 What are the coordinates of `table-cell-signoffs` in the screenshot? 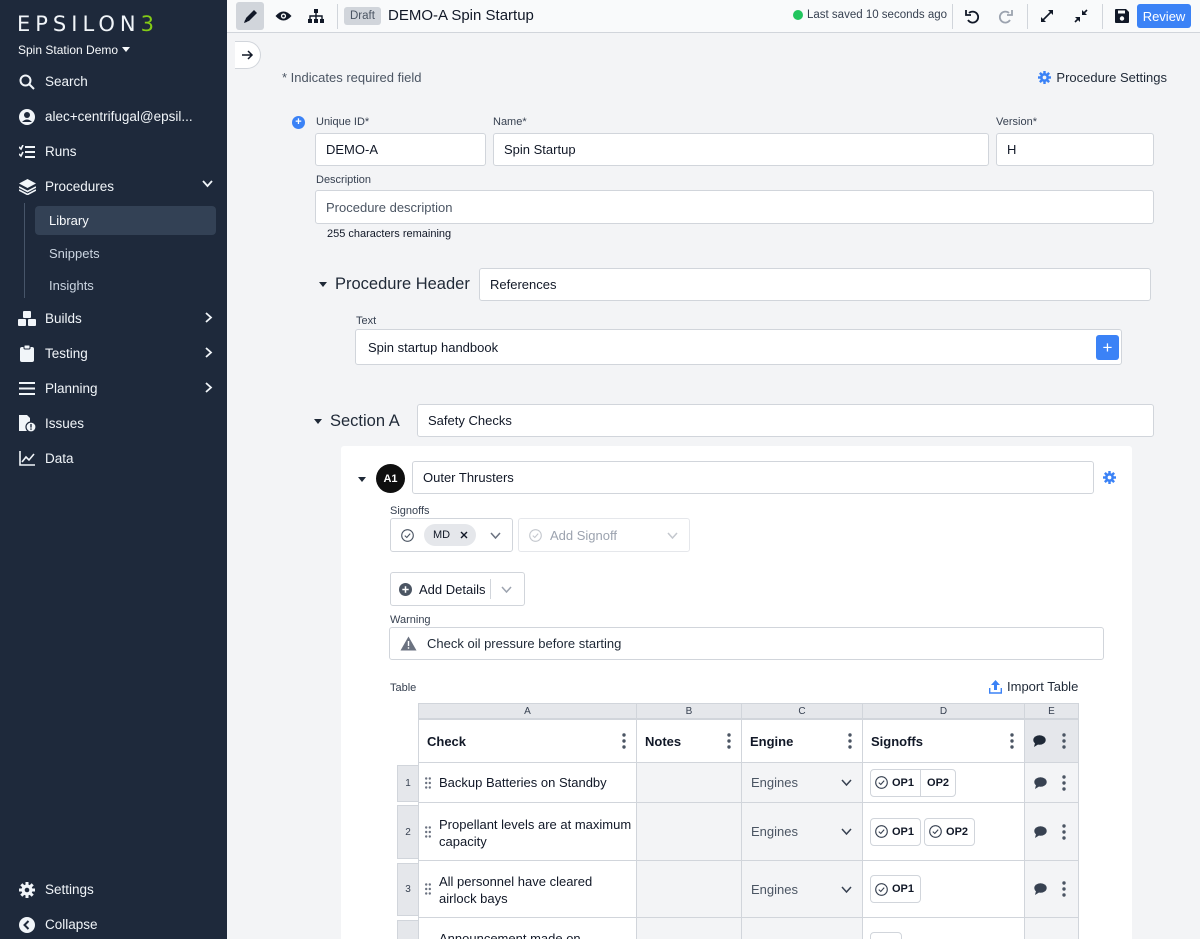 It's located at (943, 928).